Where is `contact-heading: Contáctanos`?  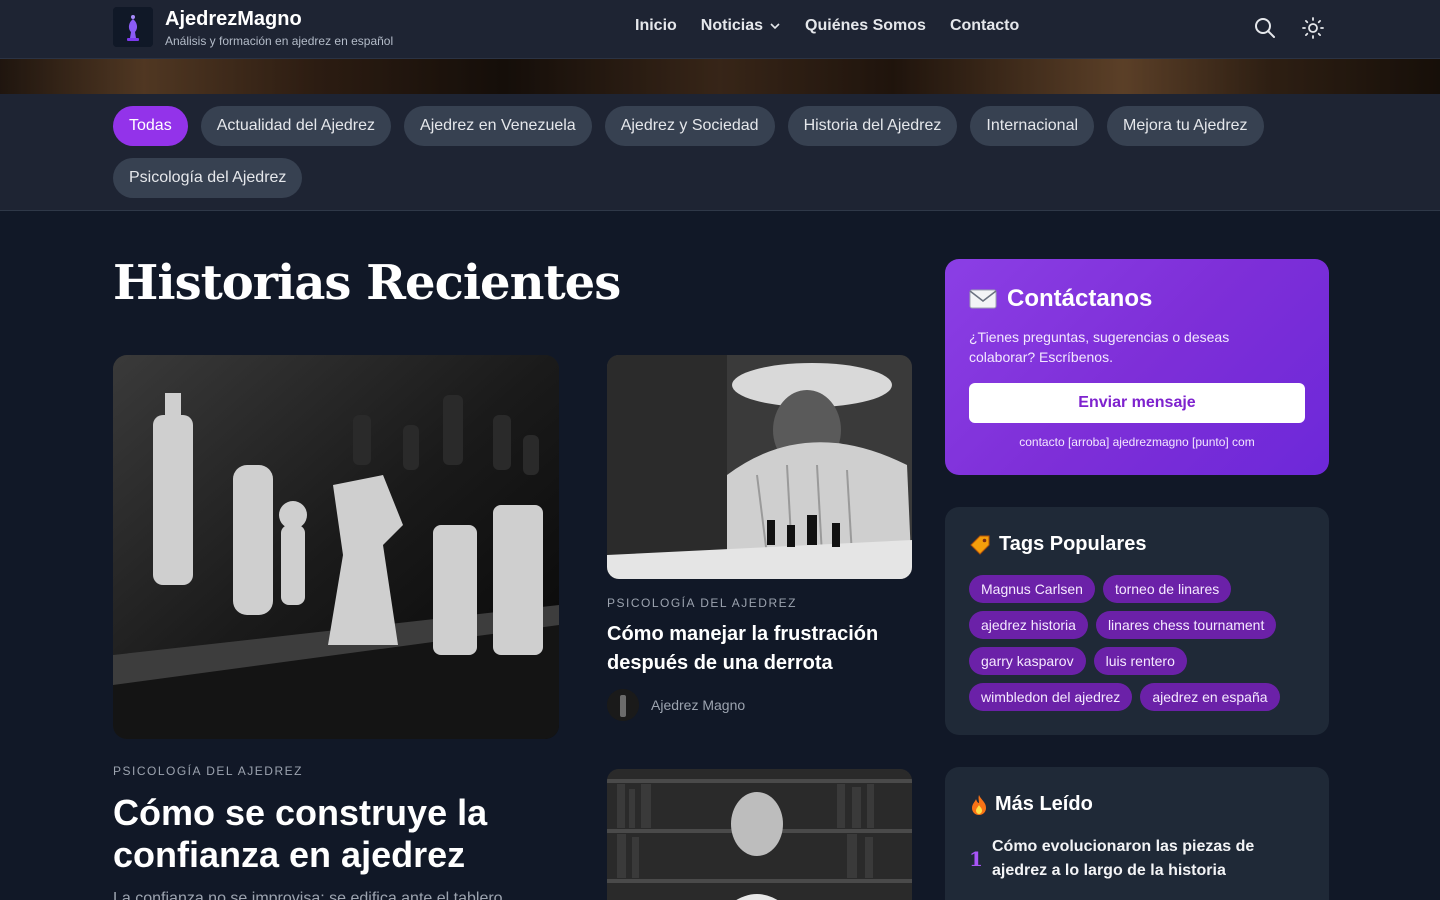 contact-heading: Contáctanos is located at coordinates (1060, 299).